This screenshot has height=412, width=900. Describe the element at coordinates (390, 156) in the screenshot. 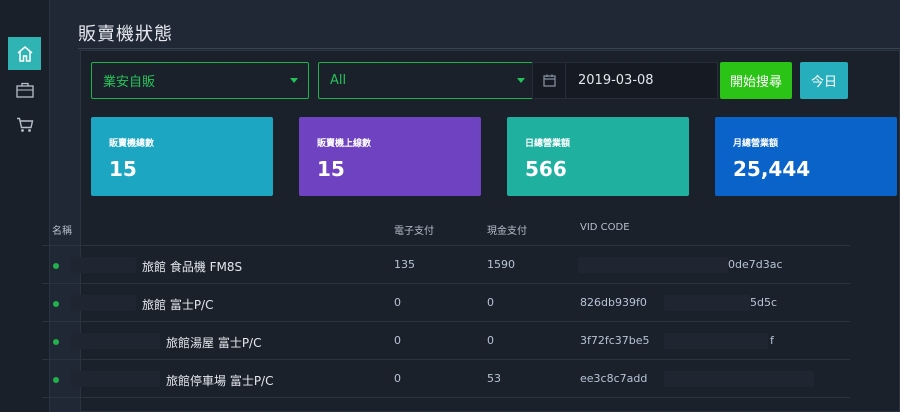

I see `card-machine-online: 販賣機上線數 15` at that location.